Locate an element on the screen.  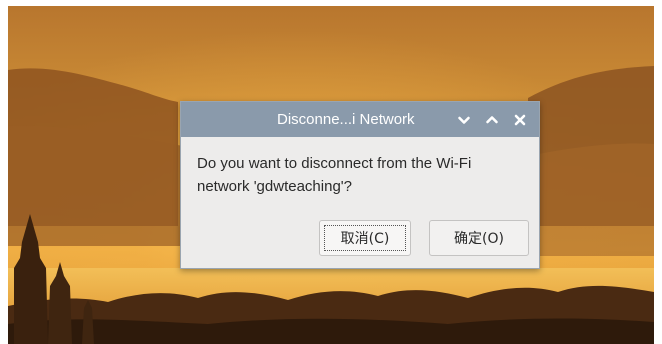
close-button is located at coordinates (520, 120).